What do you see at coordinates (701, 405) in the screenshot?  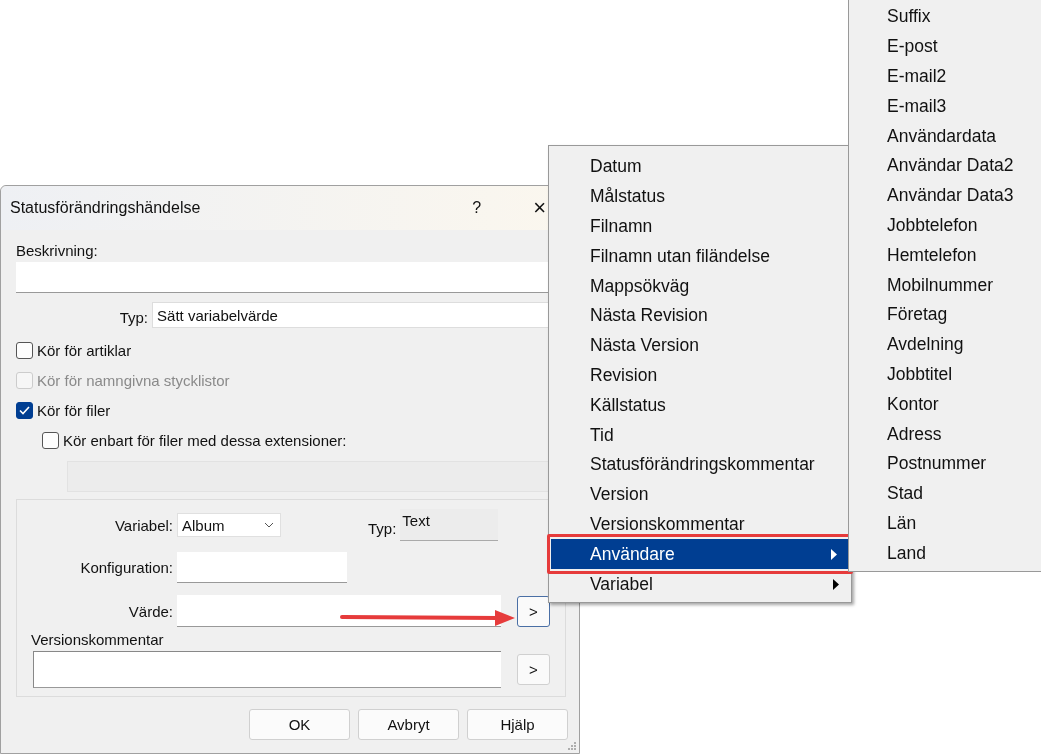 I see `menu-item: Källstatus` at bounding box center [701, 405].